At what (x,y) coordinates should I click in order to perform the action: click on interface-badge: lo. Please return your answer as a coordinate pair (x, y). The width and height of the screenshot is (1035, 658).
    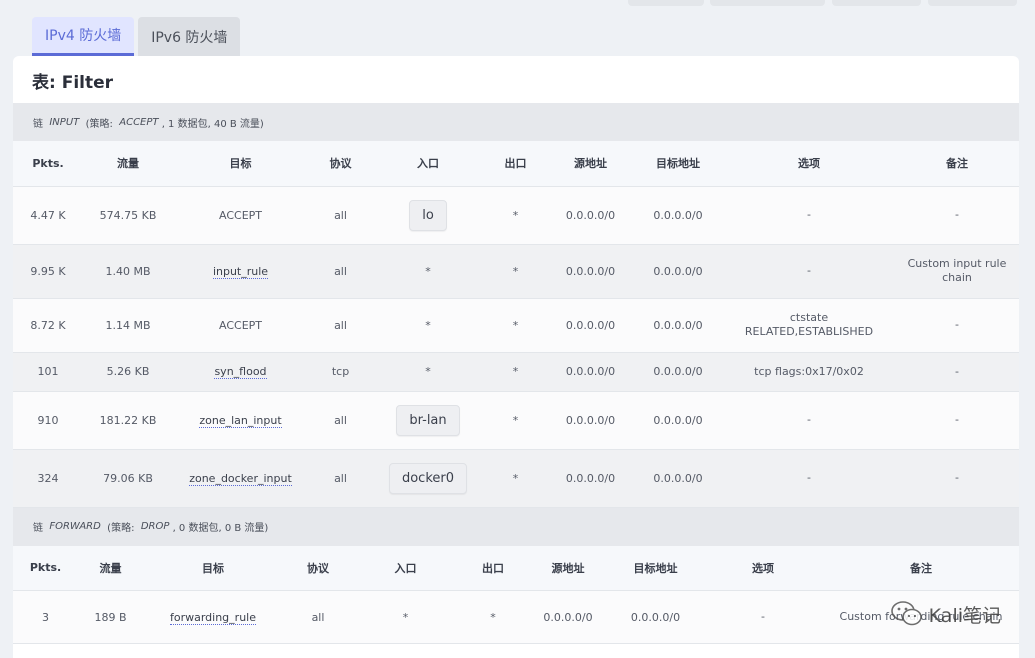
    Looking at the image, I should click on (428, 215).